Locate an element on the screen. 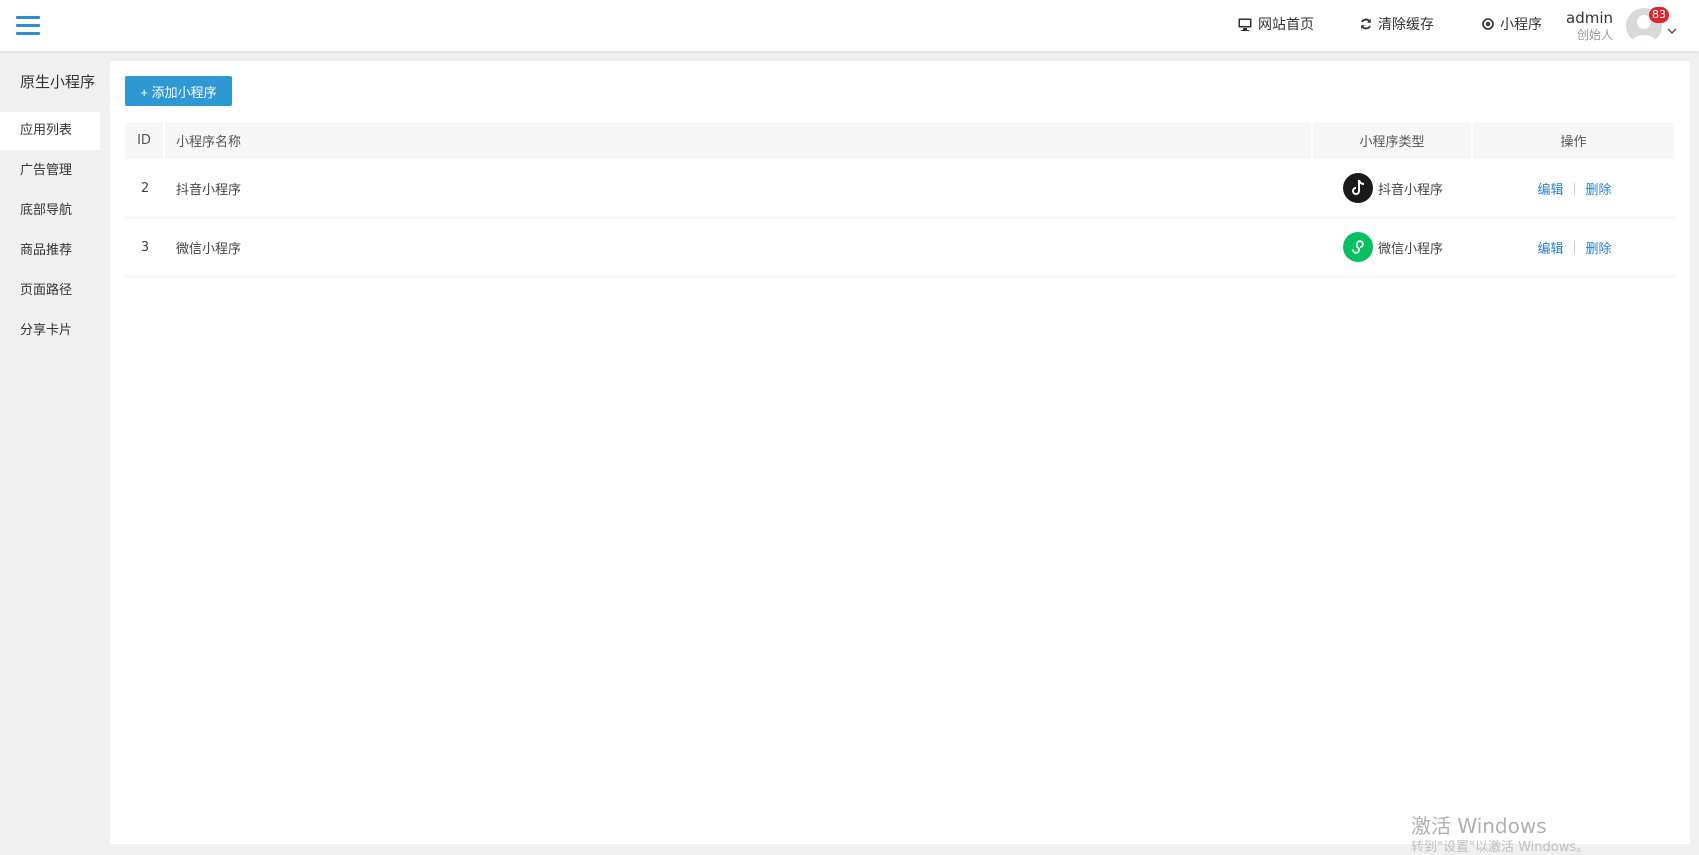  sidebar-title: 原生小程序 is located at coordinates (58, 82).